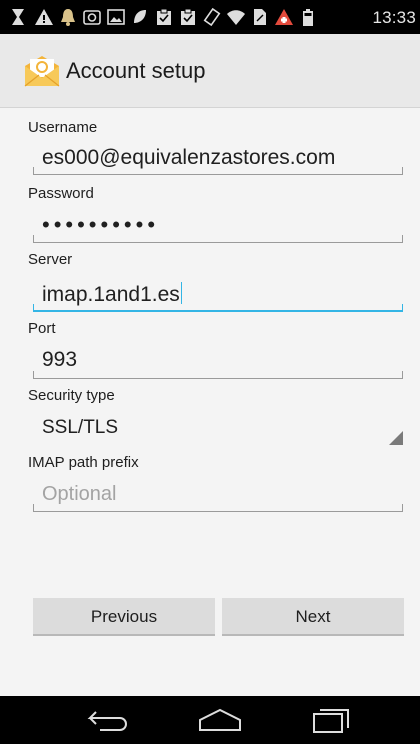 This screenshot has height=744, width=420. What do you see at coordinates (260, 17) in the screenshot?
I see `sim-icon` at bounding box center [260, 17].